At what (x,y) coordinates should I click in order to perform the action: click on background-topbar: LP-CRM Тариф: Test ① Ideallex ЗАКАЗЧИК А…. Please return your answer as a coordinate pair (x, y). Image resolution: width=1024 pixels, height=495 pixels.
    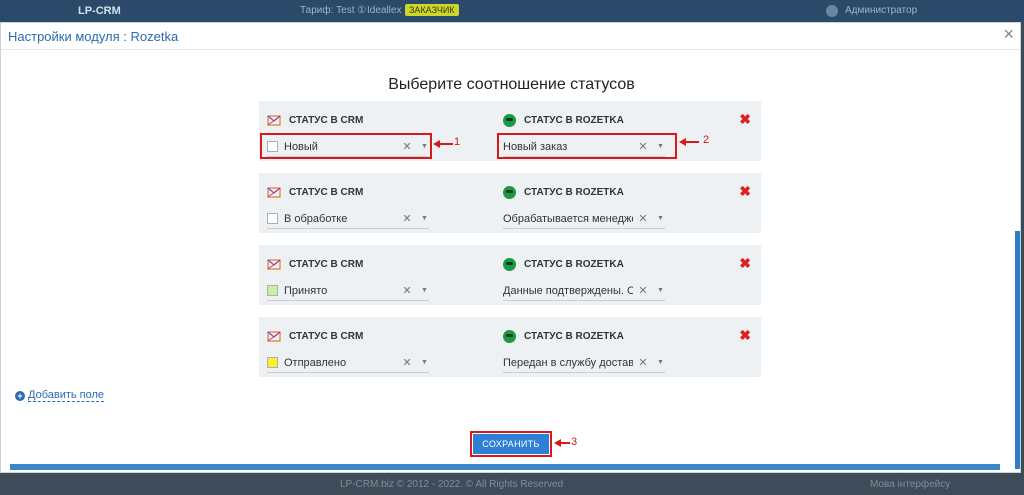
    Looking at the image, I should click on (512, 11).